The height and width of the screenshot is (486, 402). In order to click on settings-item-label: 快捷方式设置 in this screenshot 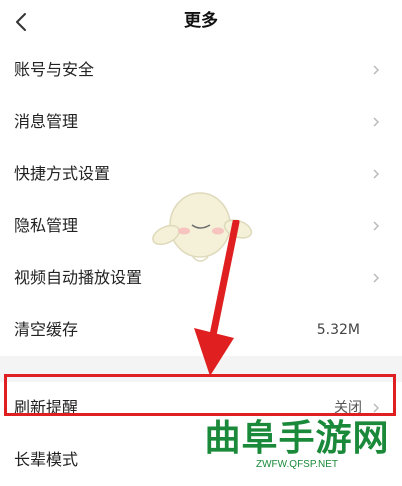, I will do `click(62, 173)`.